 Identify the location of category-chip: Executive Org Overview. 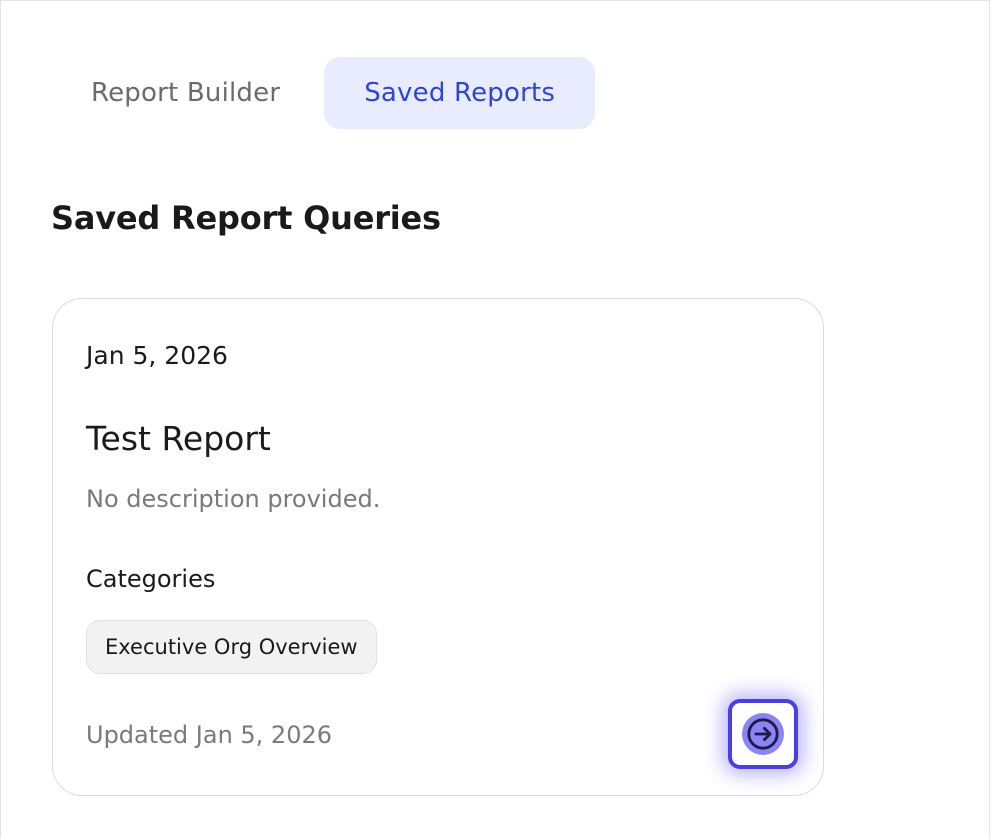
(231, 647).